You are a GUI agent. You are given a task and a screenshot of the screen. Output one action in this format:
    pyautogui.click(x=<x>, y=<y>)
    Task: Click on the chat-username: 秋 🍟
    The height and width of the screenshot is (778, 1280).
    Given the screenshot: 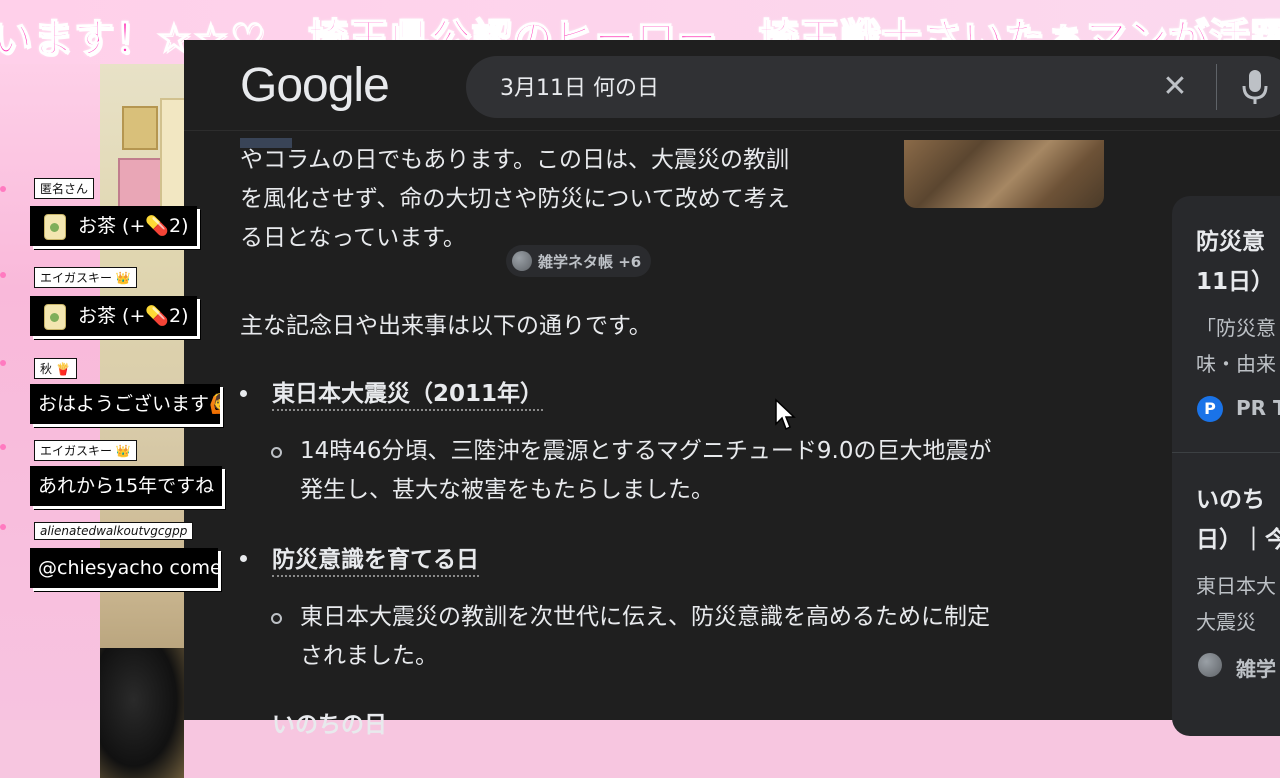 What is the action you would take?
    pyautogui.click(x=55, y=368)
    